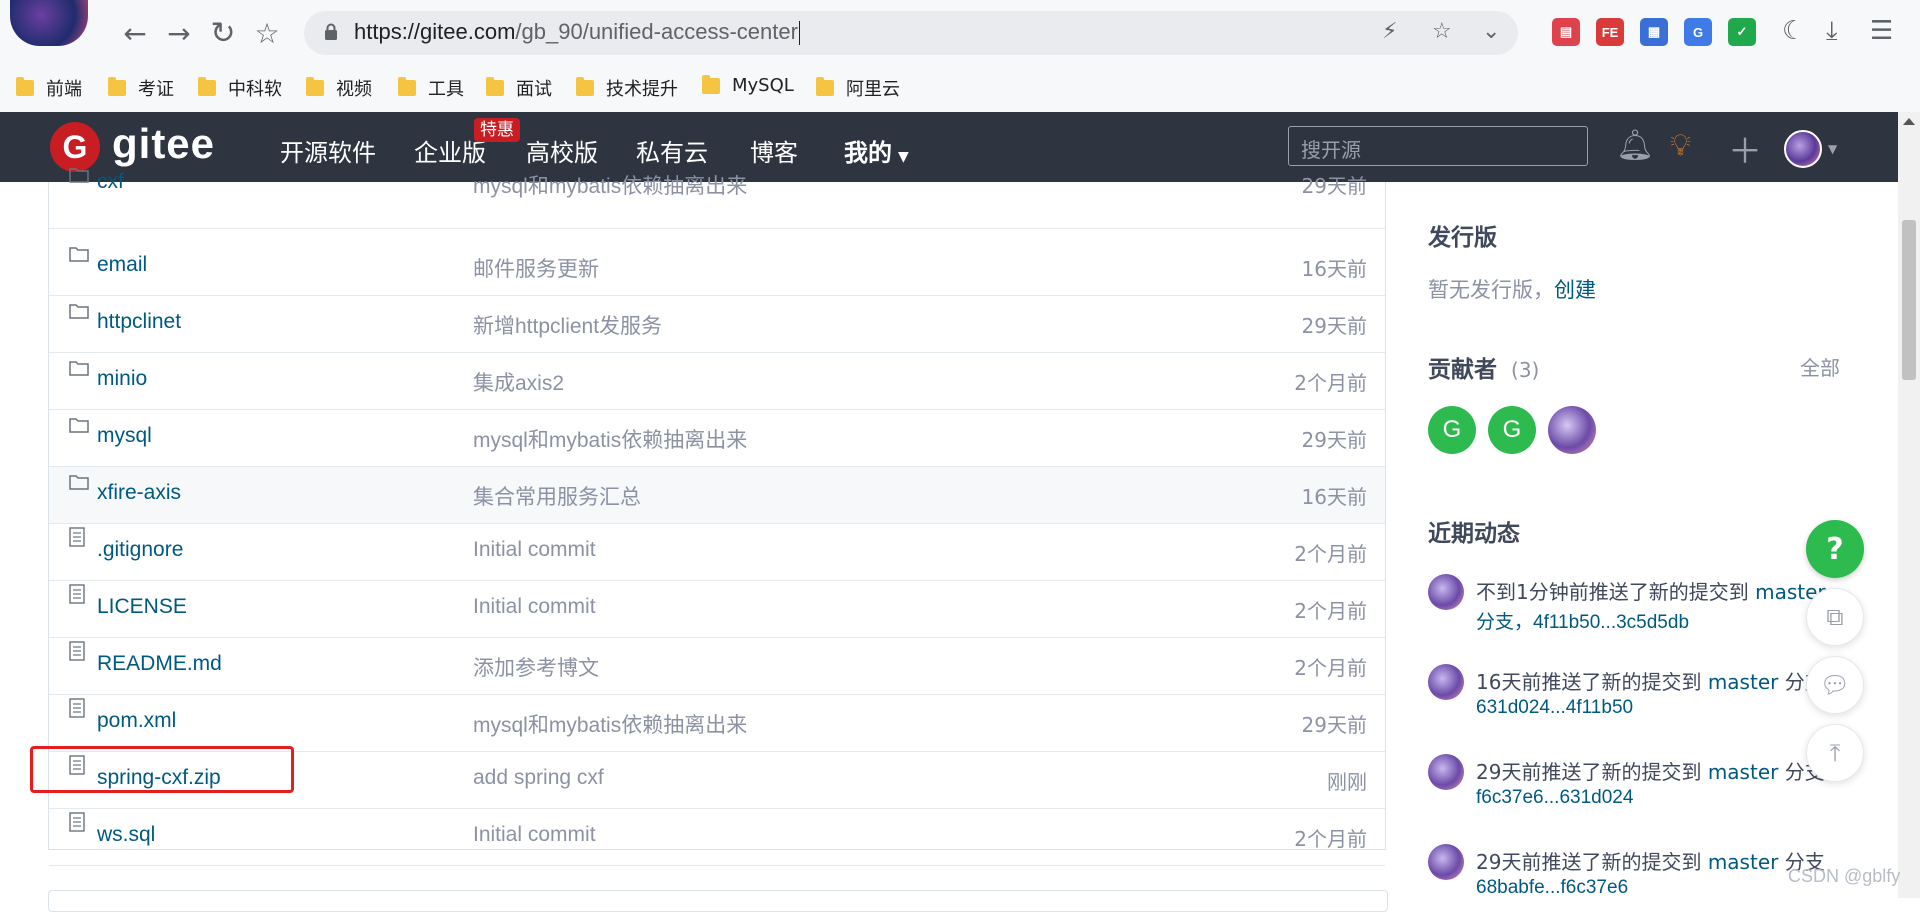 The image size is (1920, 912). What do you see at coordinates (1742, 32) in the screenshot?
I see `shield-extension-icon: ✓` at bounding box center [1742, 32].